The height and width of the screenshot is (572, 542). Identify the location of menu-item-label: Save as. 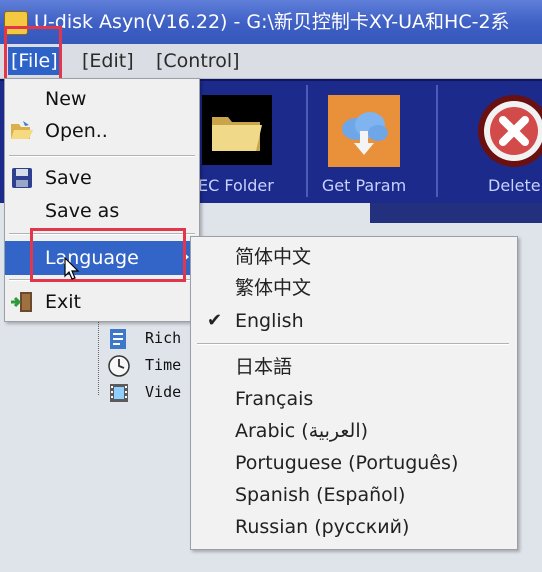
(82, 211).